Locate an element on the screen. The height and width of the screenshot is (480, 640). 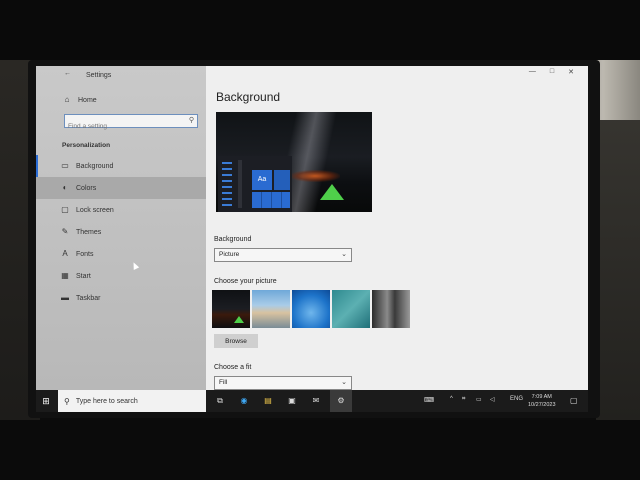
settings-gear-icon: ⚙ is located at coordinates (341, 401).